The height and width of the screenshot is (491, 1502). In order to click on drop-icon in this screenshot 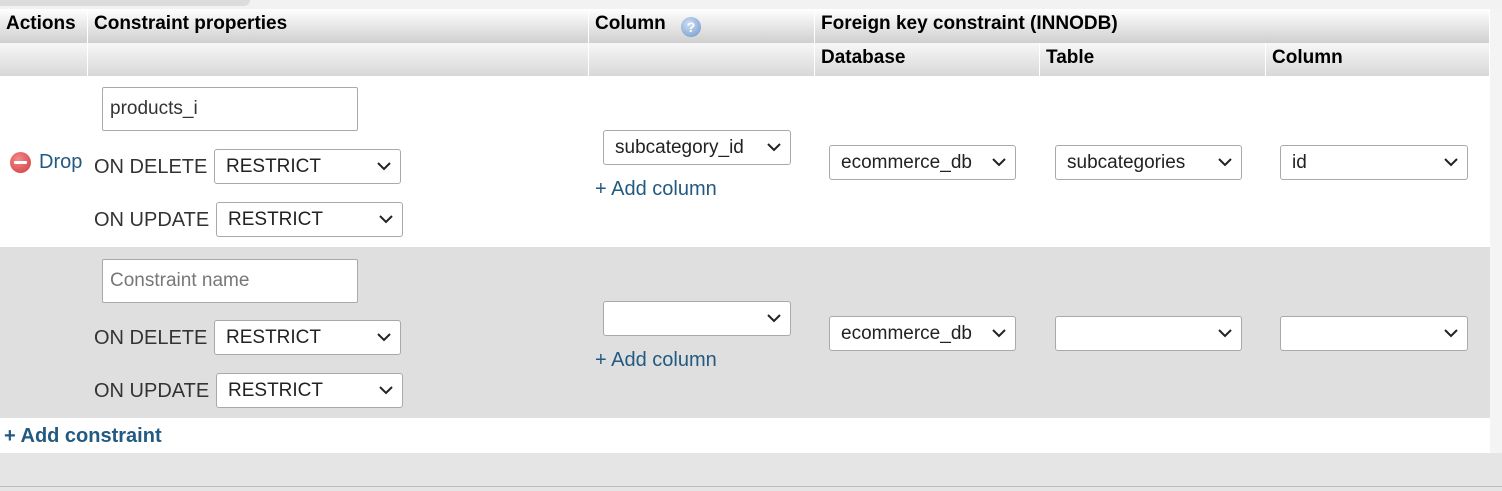, I will do `click(20, 162)`.